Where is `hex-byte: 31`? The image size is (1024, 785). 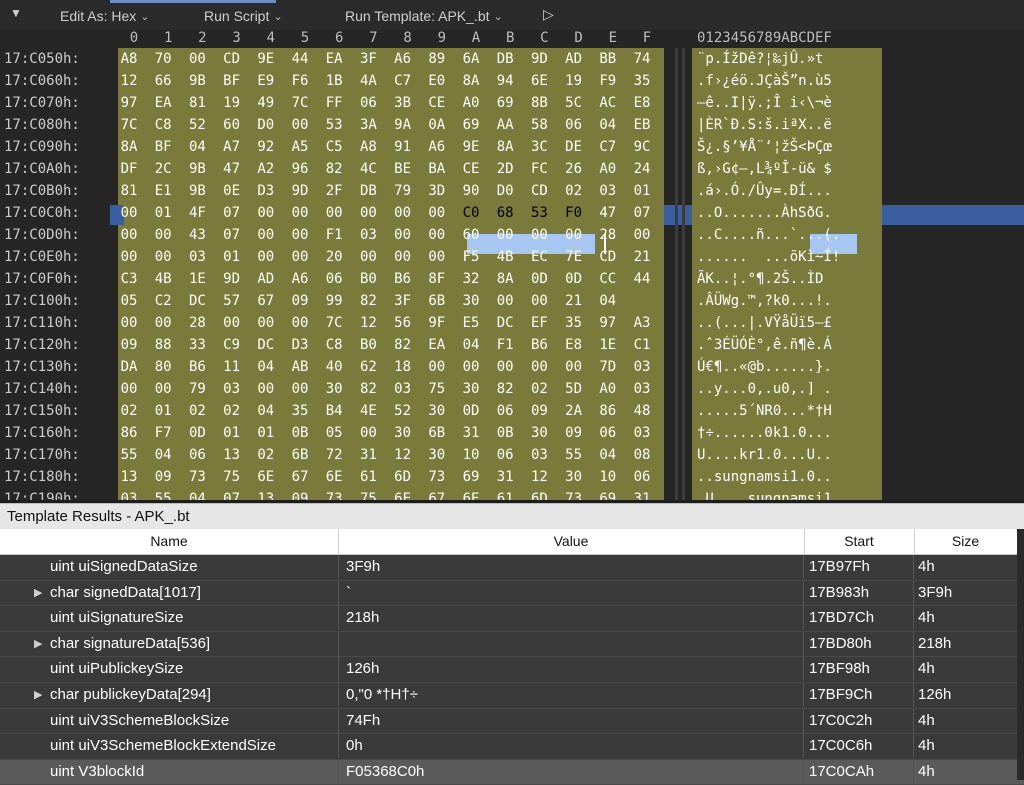
hex-byte: 31 is located at coordinates (368, 455).